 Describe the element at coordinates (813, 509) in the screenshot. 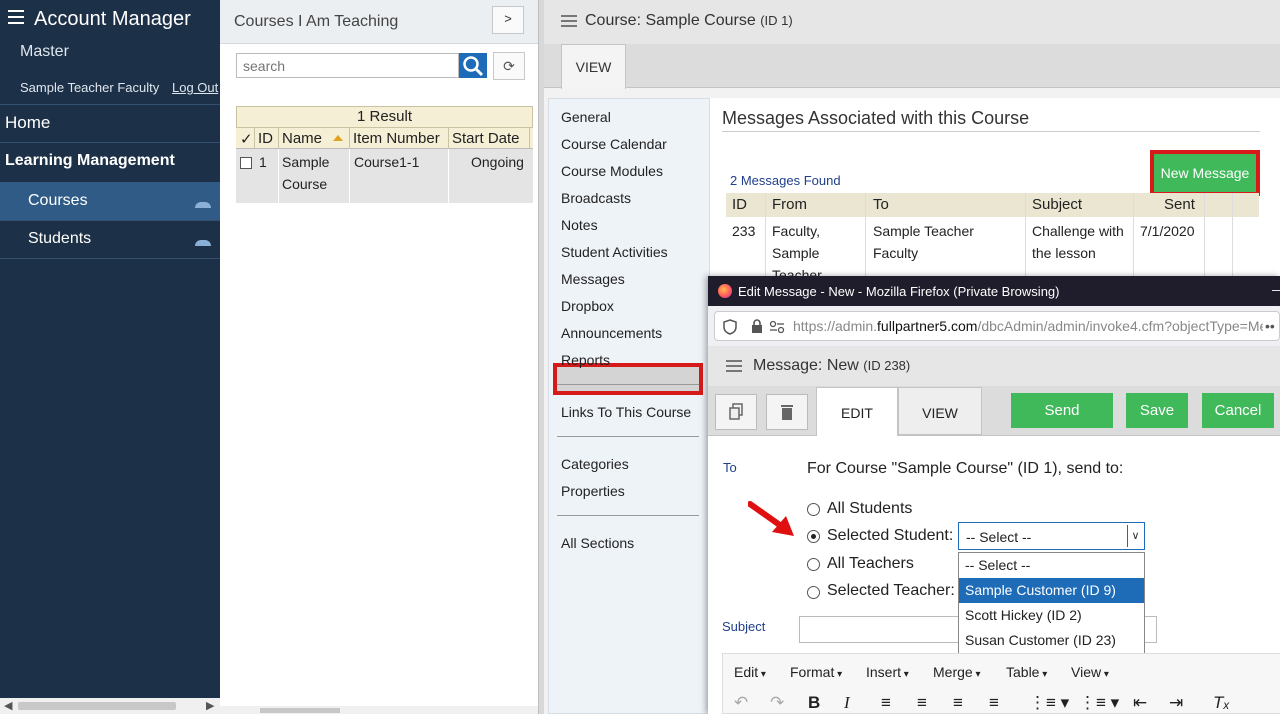

I see `radio-all-students` at that location.